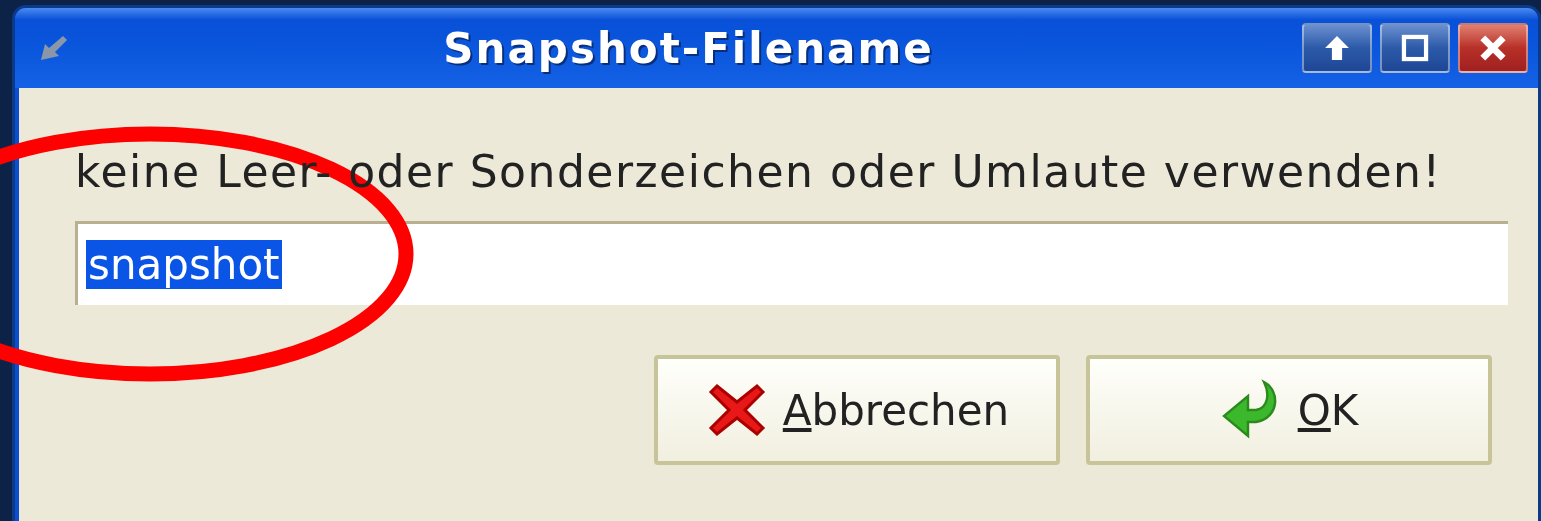 The width and height of the screenshot is (1541, 521). I want to click on filename-field: snapshot, so click(791, 263).